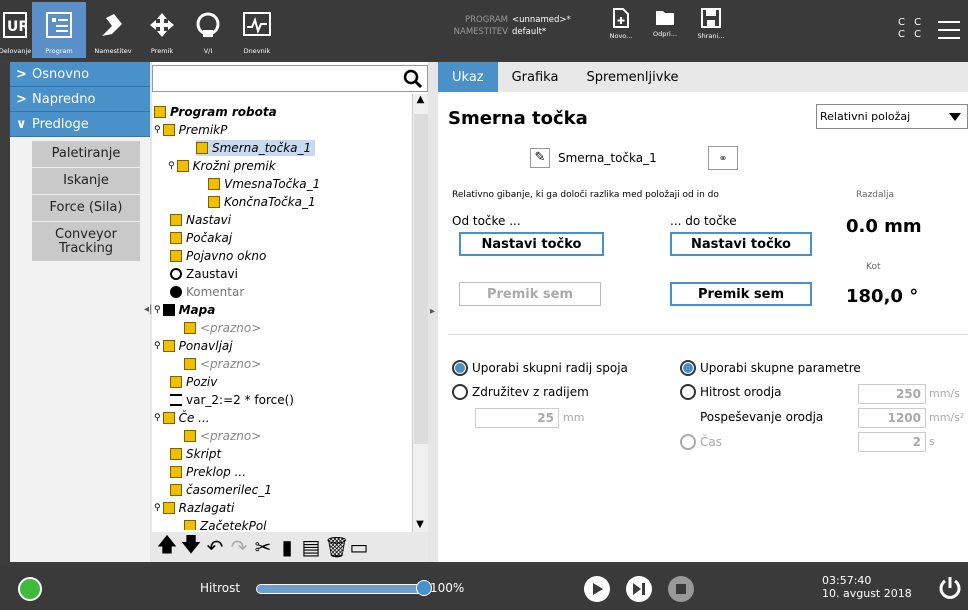 The height and width of the screenshot is (610, 968). What do you see at coordinates (218, 256) in the screenshot?
I see `tree-node: Pojavno okno` at bounding box center [218, 256].